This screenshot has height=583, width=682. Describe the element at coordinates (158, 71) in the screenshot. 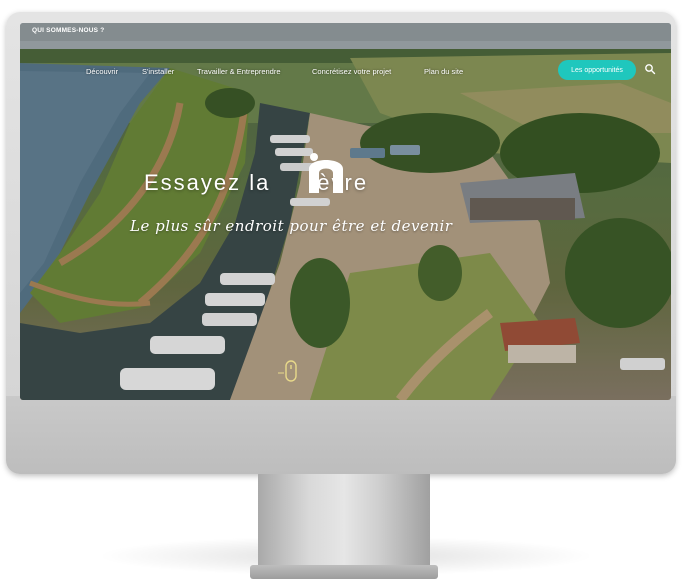

I see `nav-item-sinstaller: S'installer` at that location.